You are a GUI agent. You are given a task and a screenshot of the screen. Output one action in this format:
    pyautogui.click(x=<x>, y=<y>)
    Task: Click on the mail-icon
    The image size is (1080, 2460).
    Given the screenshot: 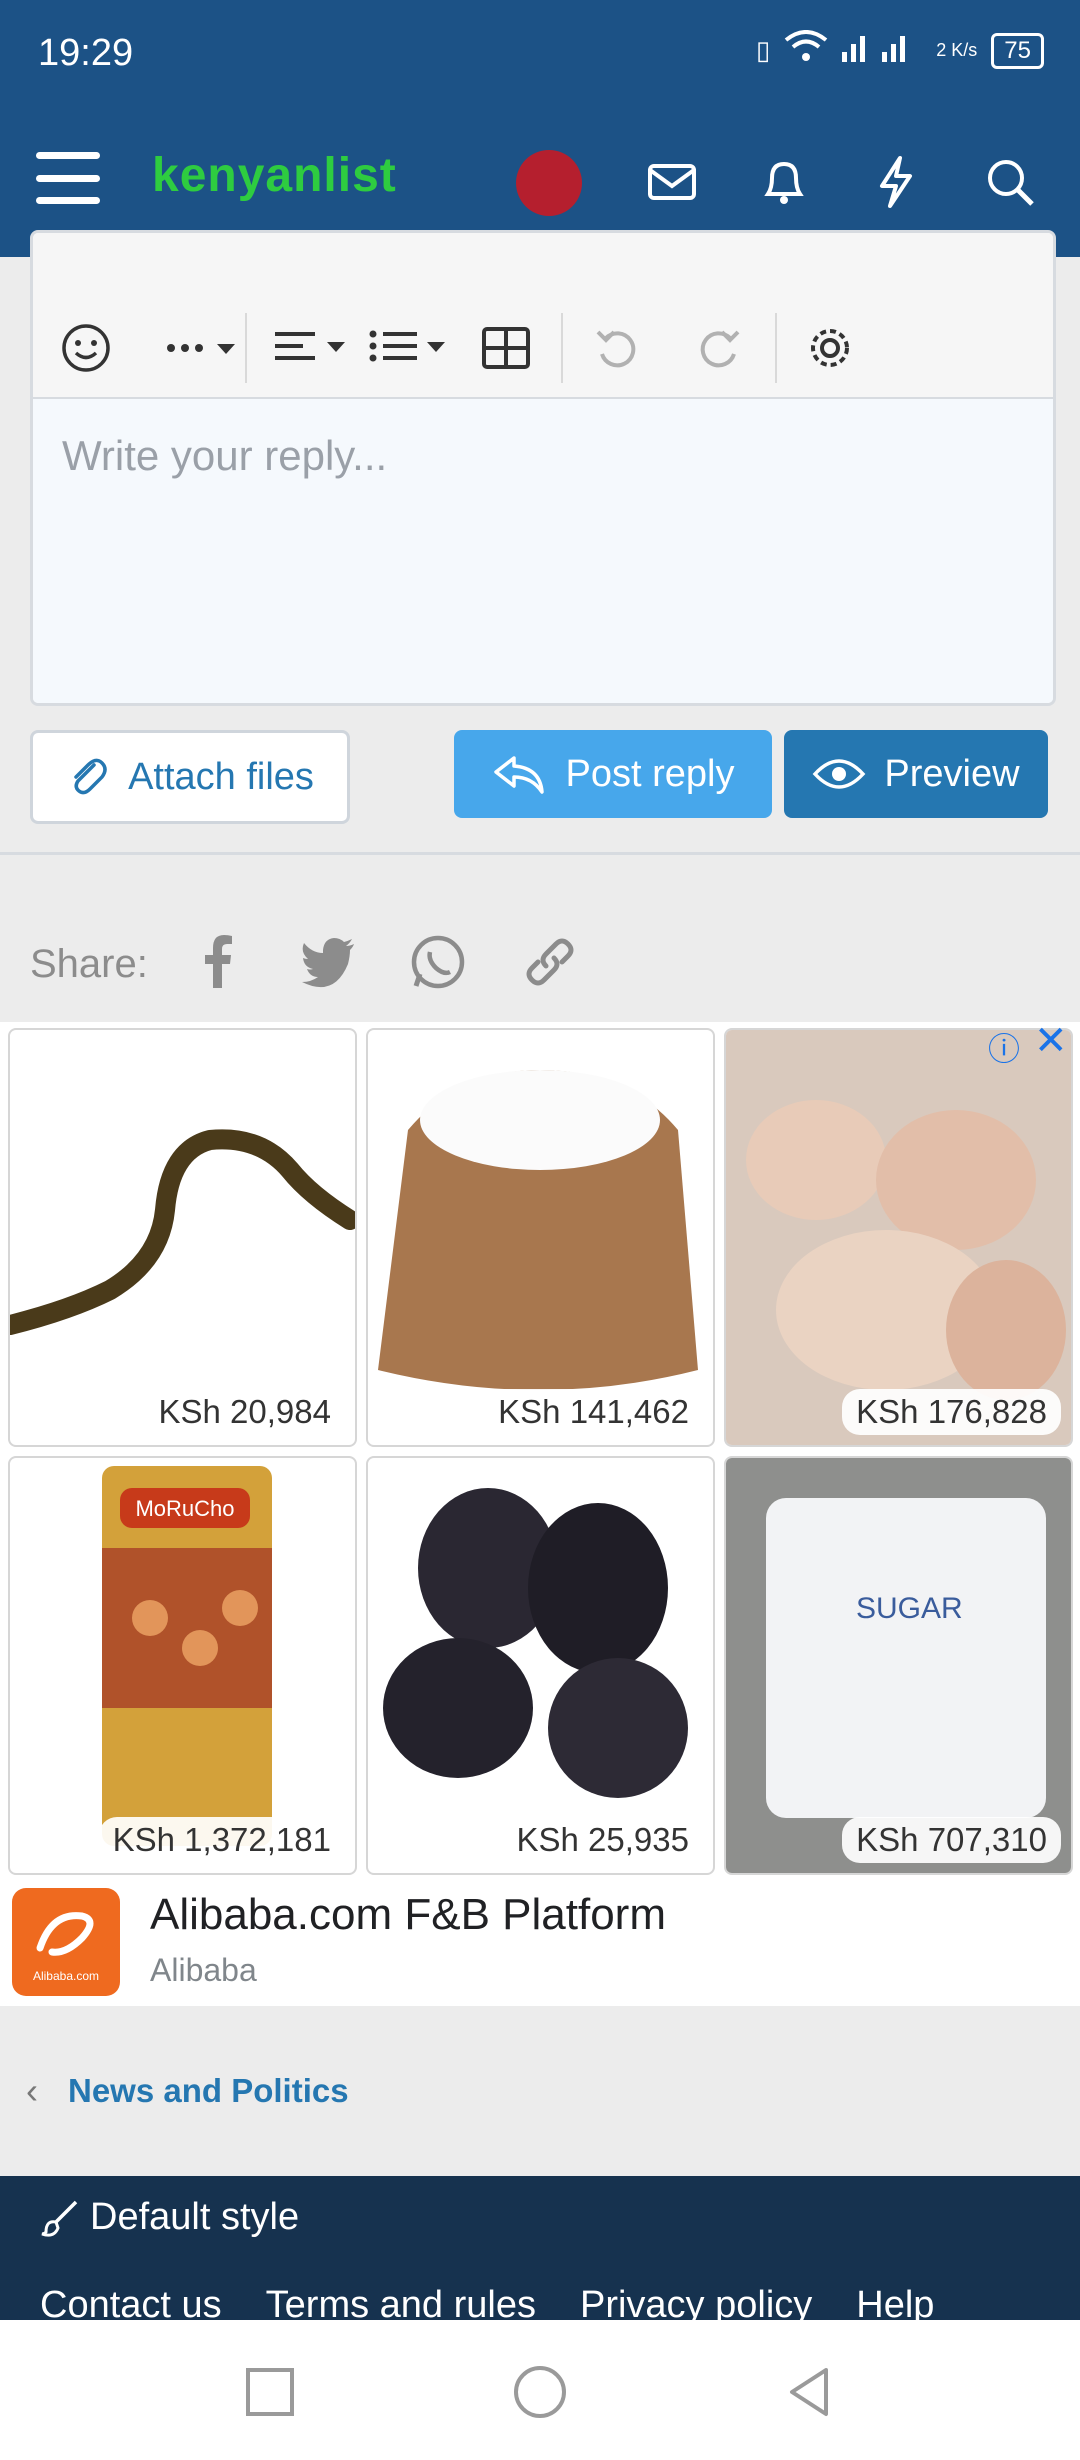 What is the action you would take?
    pyautogui.click(x=672, y=182)
    